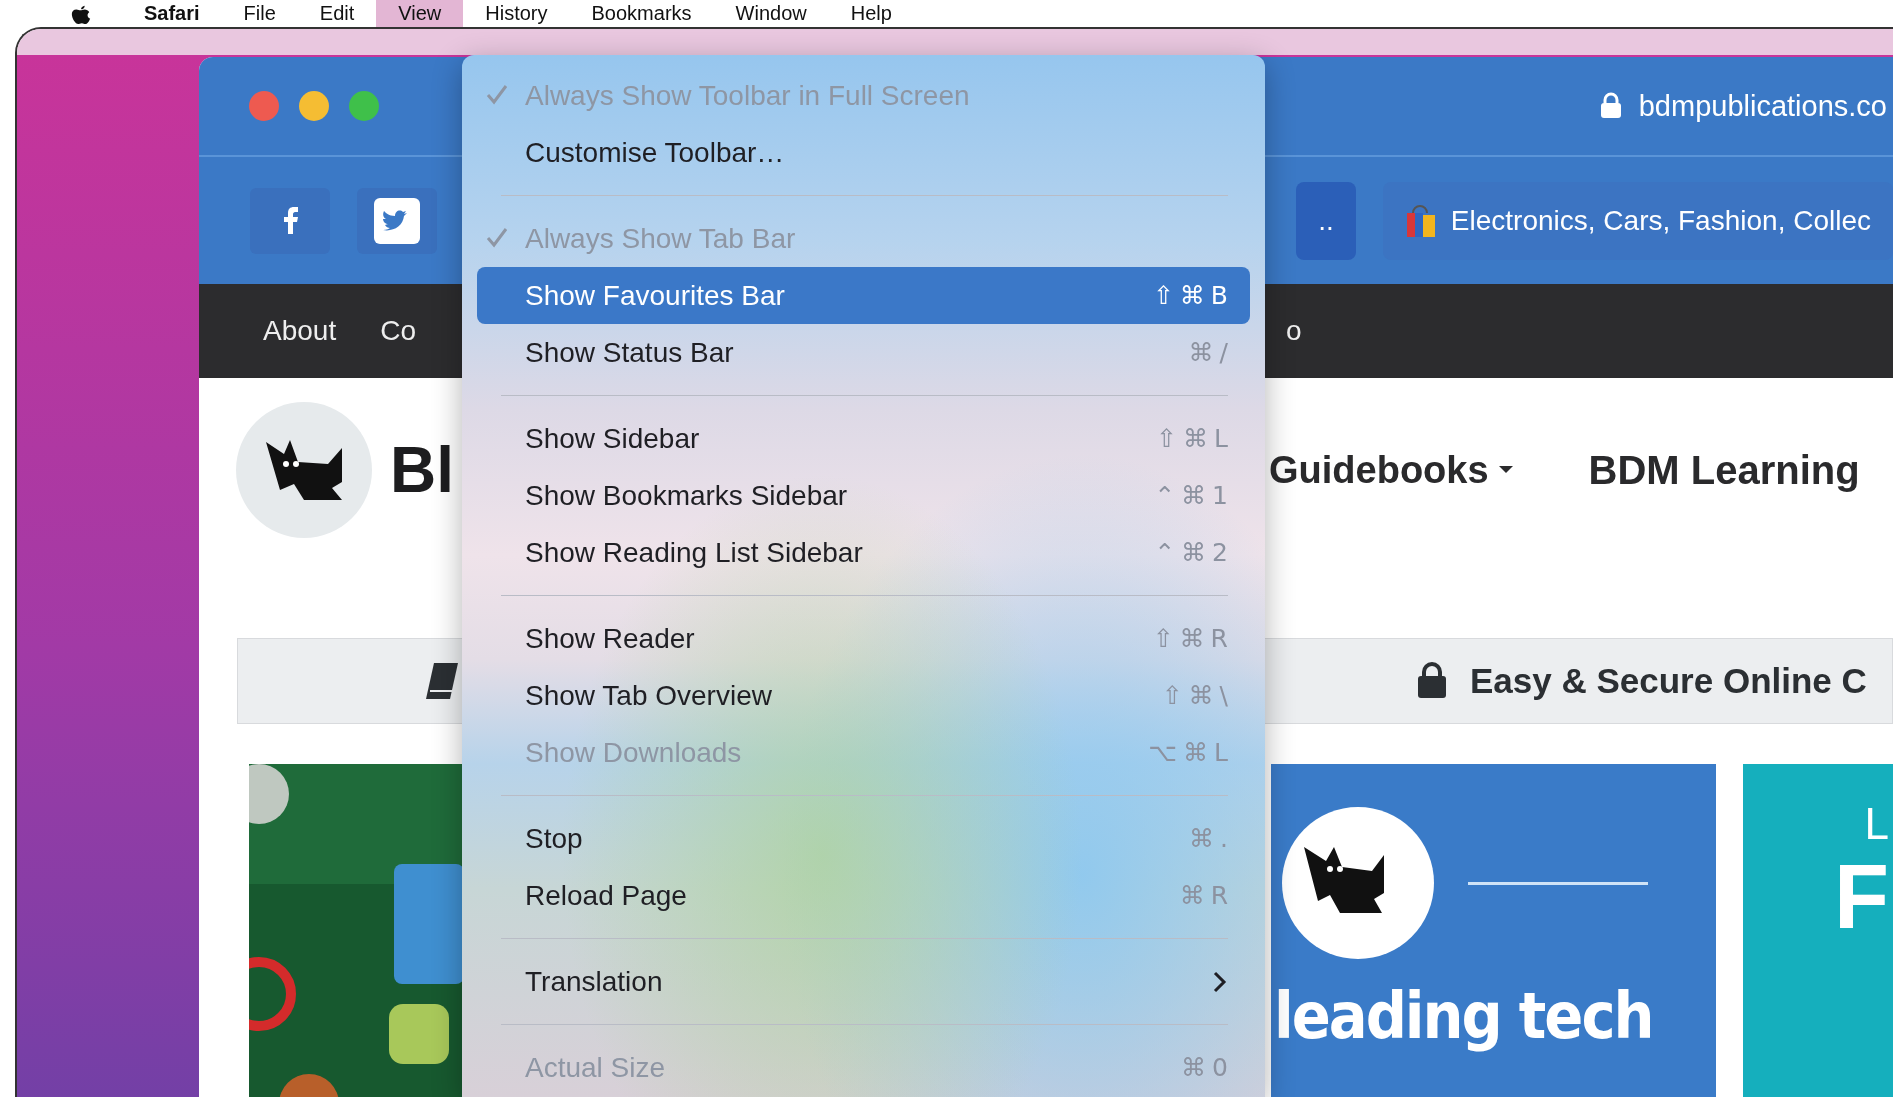 This screenshot has width=1893, height=1097. Describe the element at coordinates (1206, 895) in the screenshot. I see `shortcut-label: ⌘R` at that location.